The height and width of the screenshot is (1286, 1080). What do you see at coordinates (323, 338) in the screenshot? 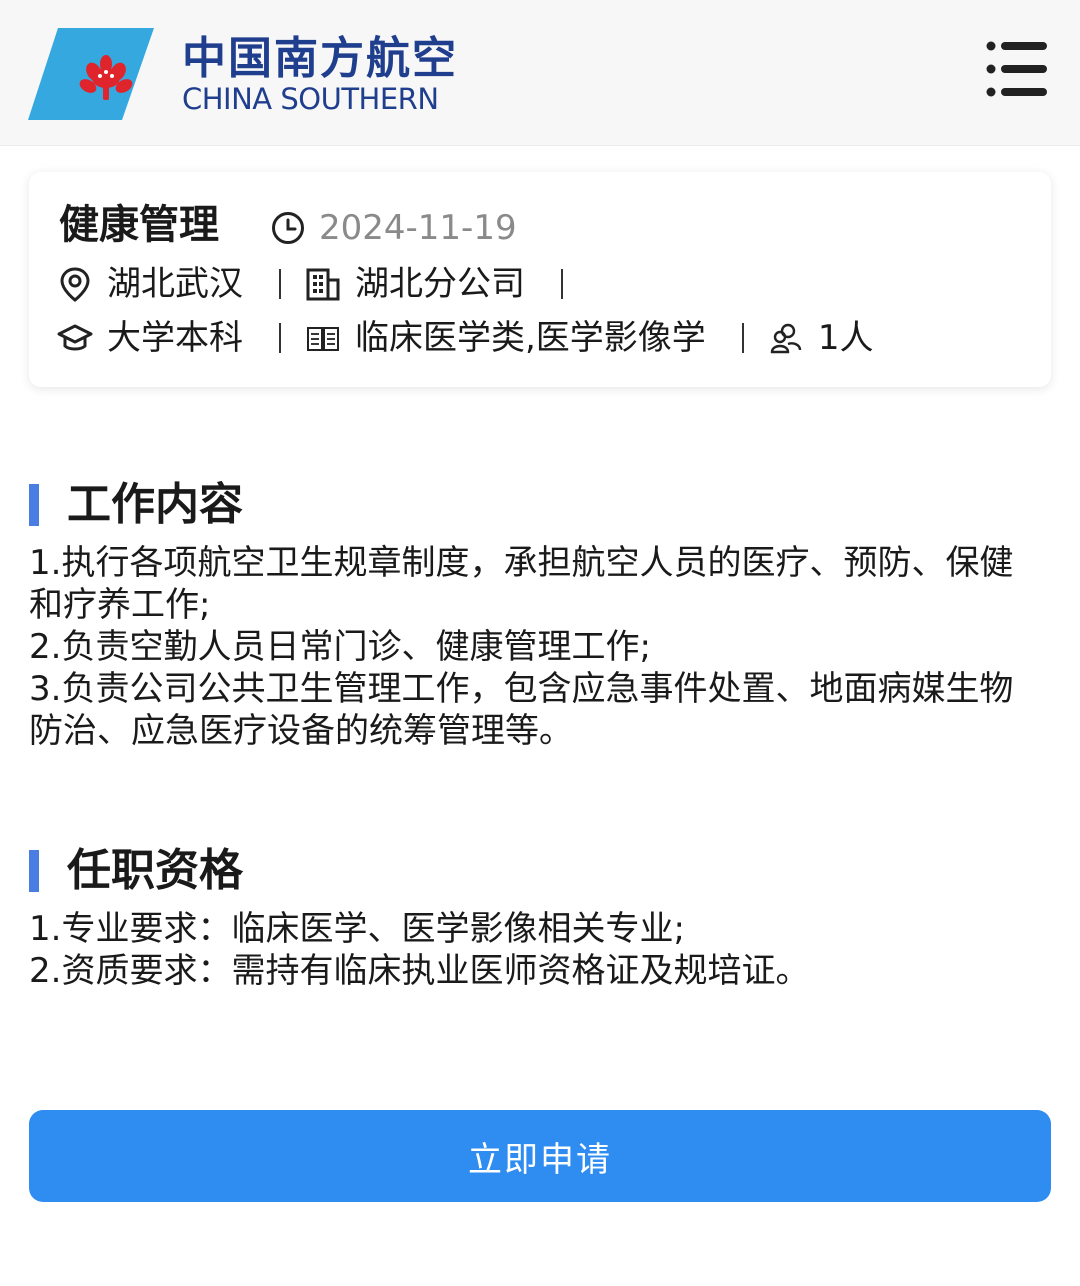
I see `book-icon` at bounding box center [323, 338].